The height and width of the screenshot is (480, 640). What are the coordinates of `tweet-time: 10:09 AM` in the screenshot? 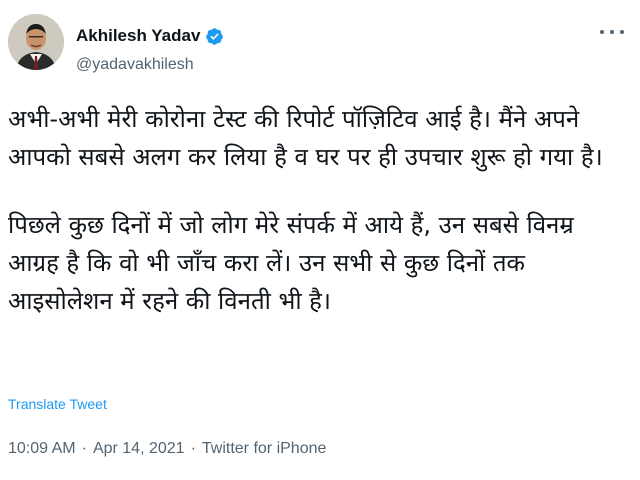 It's located at (42, 449).